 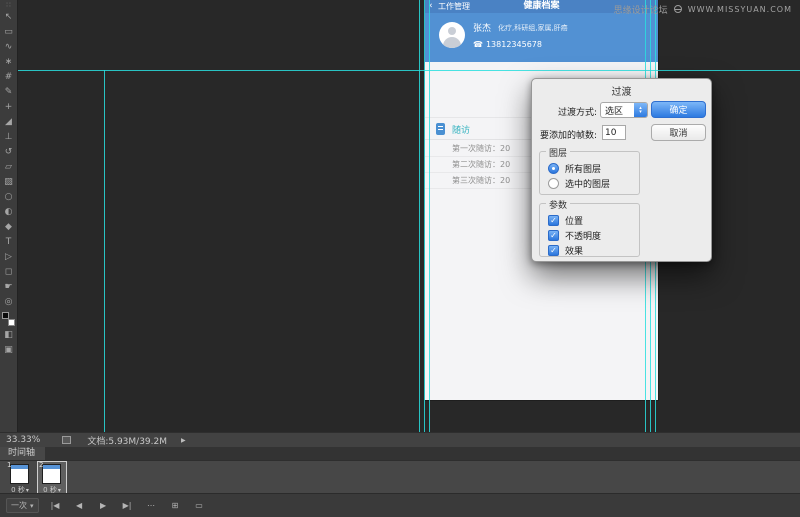 What do you see at coordinates (9, 47) in the screenshot?
I see `lasso-tool-icon: ∿` at bounding box center [9, 47].